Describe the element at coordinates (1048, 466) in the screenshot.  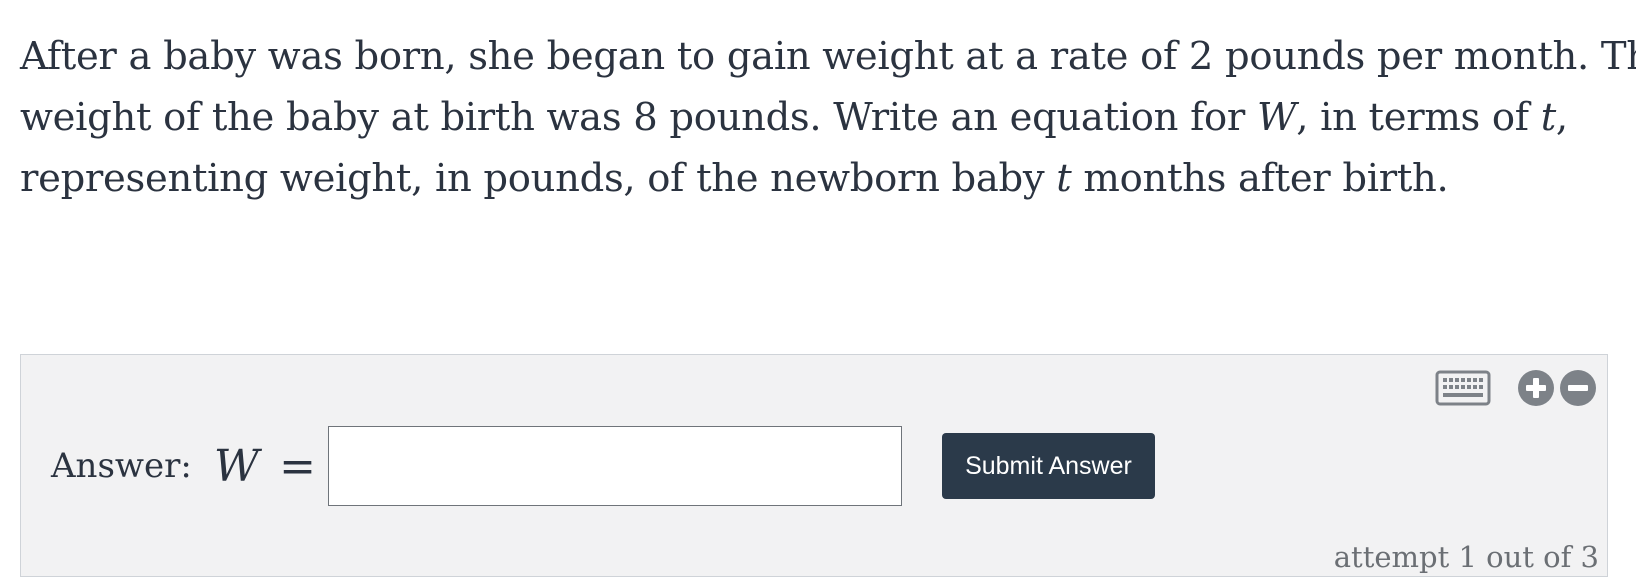
I see `submit-answer-button: Submit Answer` at that location.